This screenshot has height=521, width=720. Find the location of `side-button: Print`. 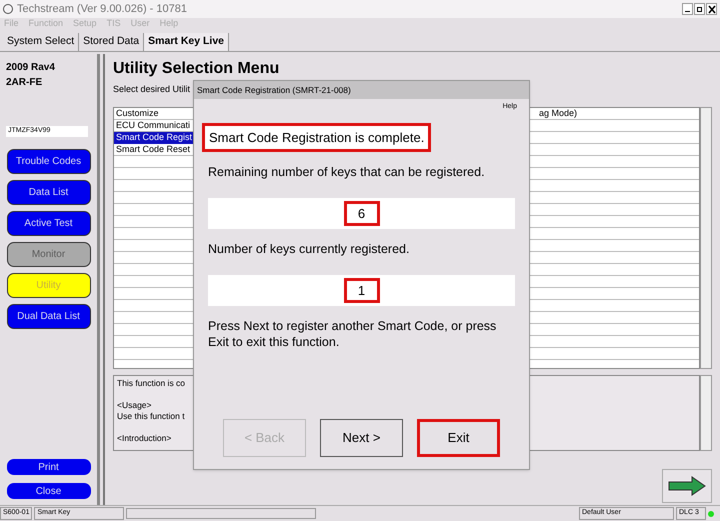

side-button: Print is located at coordinates (48, 467).